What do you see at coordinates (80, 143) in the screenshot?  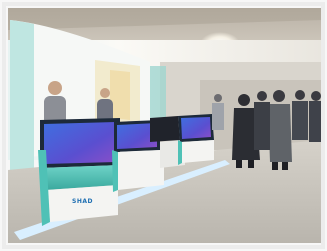 I see `kiosk-1-screen` at bounding box center [80, 143].